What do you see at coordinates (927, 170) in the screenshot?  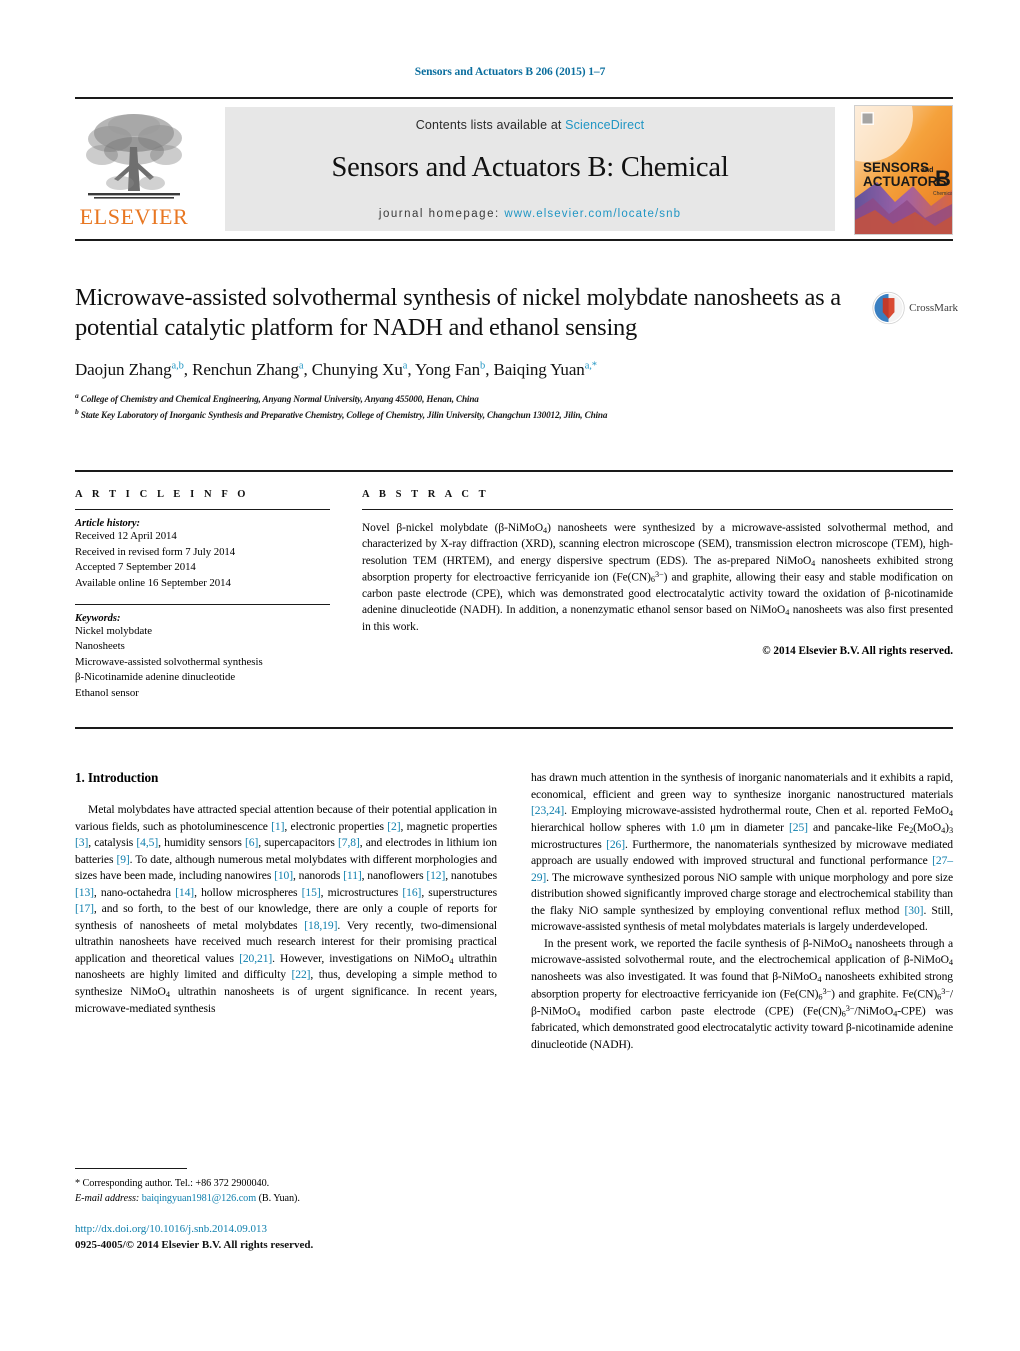 I see `svg-text: and` at bounding box center [927, 170].